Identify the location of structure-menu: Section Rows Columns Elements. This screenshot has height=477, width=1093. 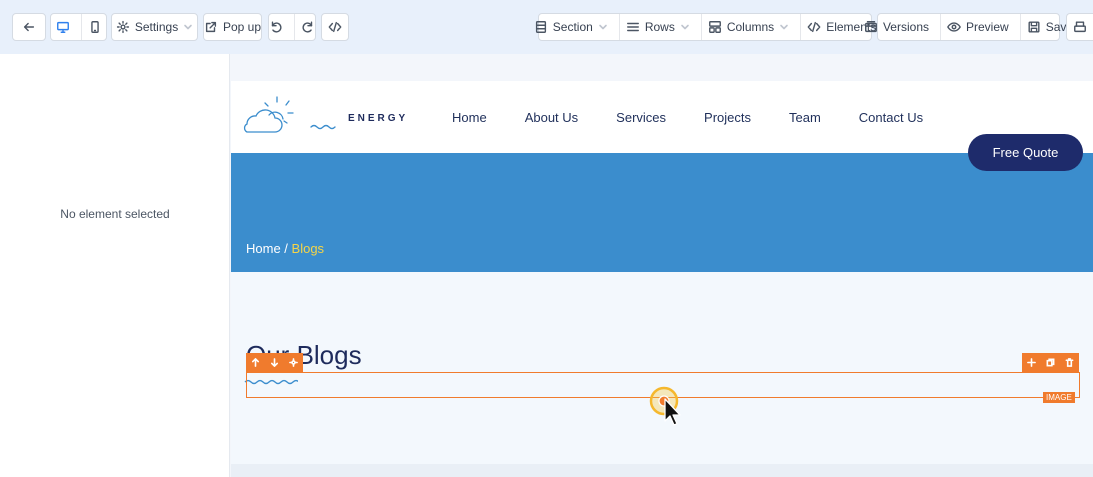
(705, 27).